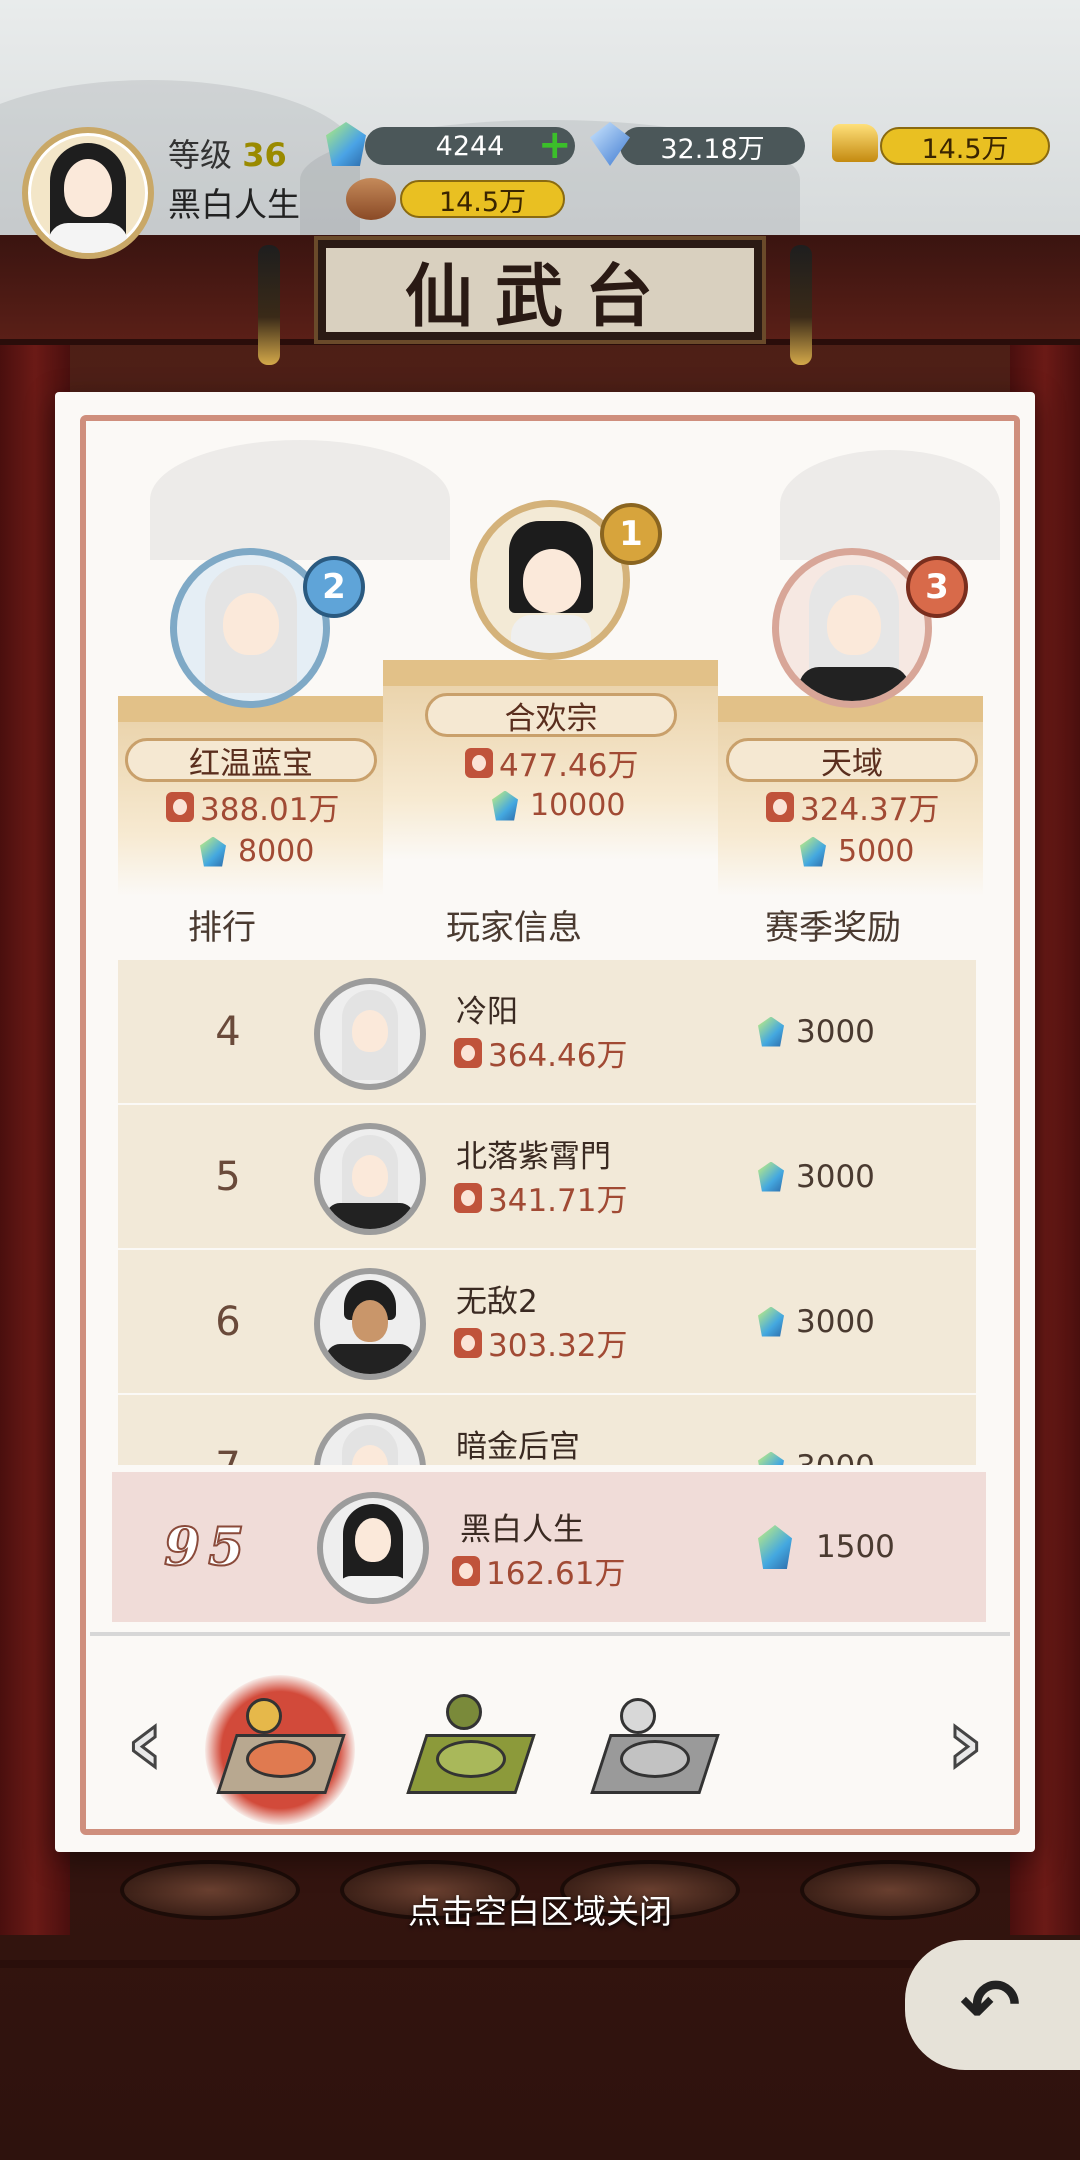  I want to click on podium-first-reward: 10000, so click(558, 805).